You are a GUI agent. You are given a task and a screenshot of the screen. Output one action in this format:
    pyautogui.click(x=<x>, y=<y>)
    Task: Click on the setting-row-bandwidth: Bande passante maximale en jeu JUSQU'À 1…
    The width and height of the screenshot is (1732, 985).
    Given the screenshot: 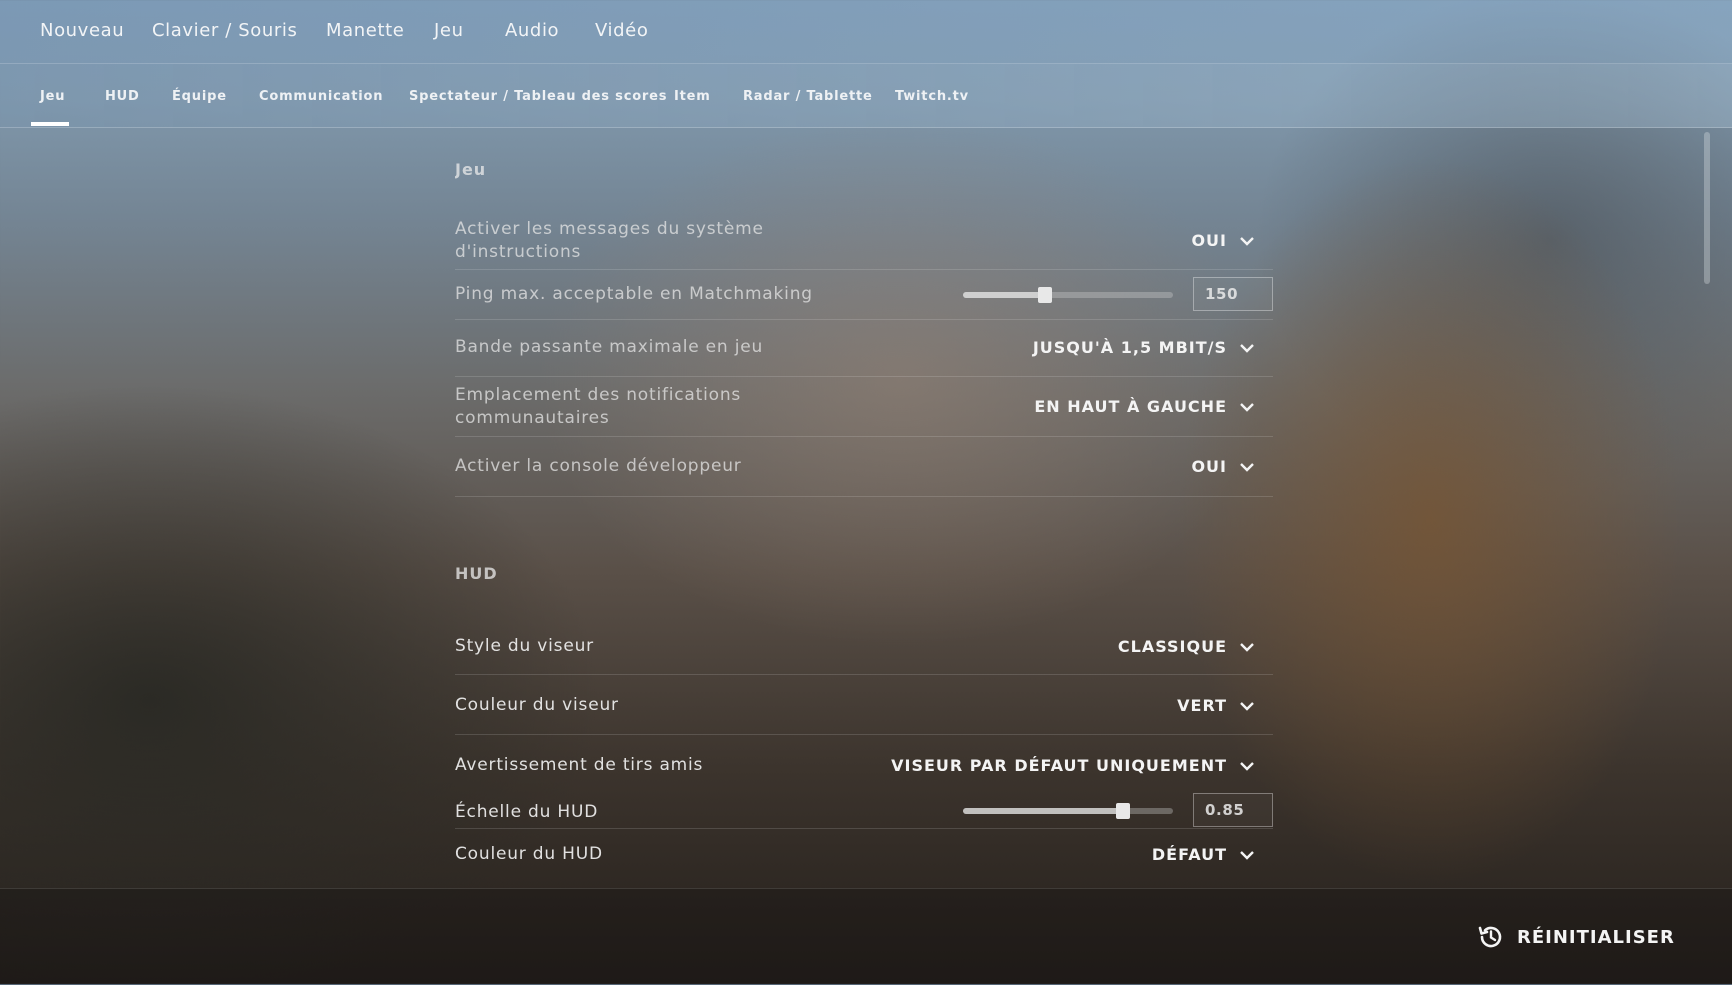 What is the action you would take?
    pyautogui.click(x=864, y=348)
    